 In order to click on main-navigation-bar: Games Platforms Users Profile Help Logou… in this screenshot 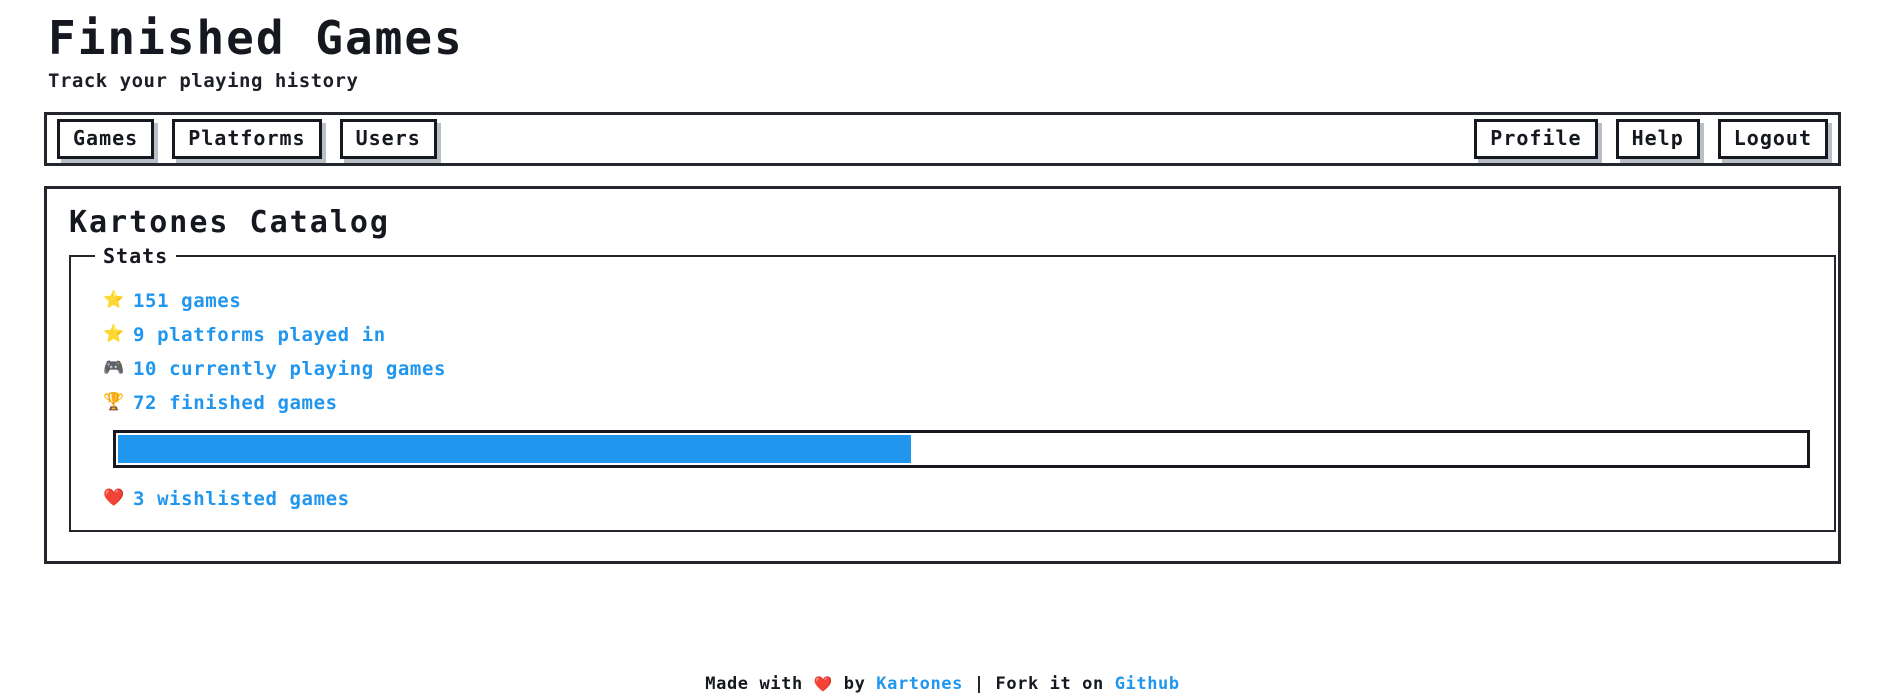, I will do `click(942, 138)`.